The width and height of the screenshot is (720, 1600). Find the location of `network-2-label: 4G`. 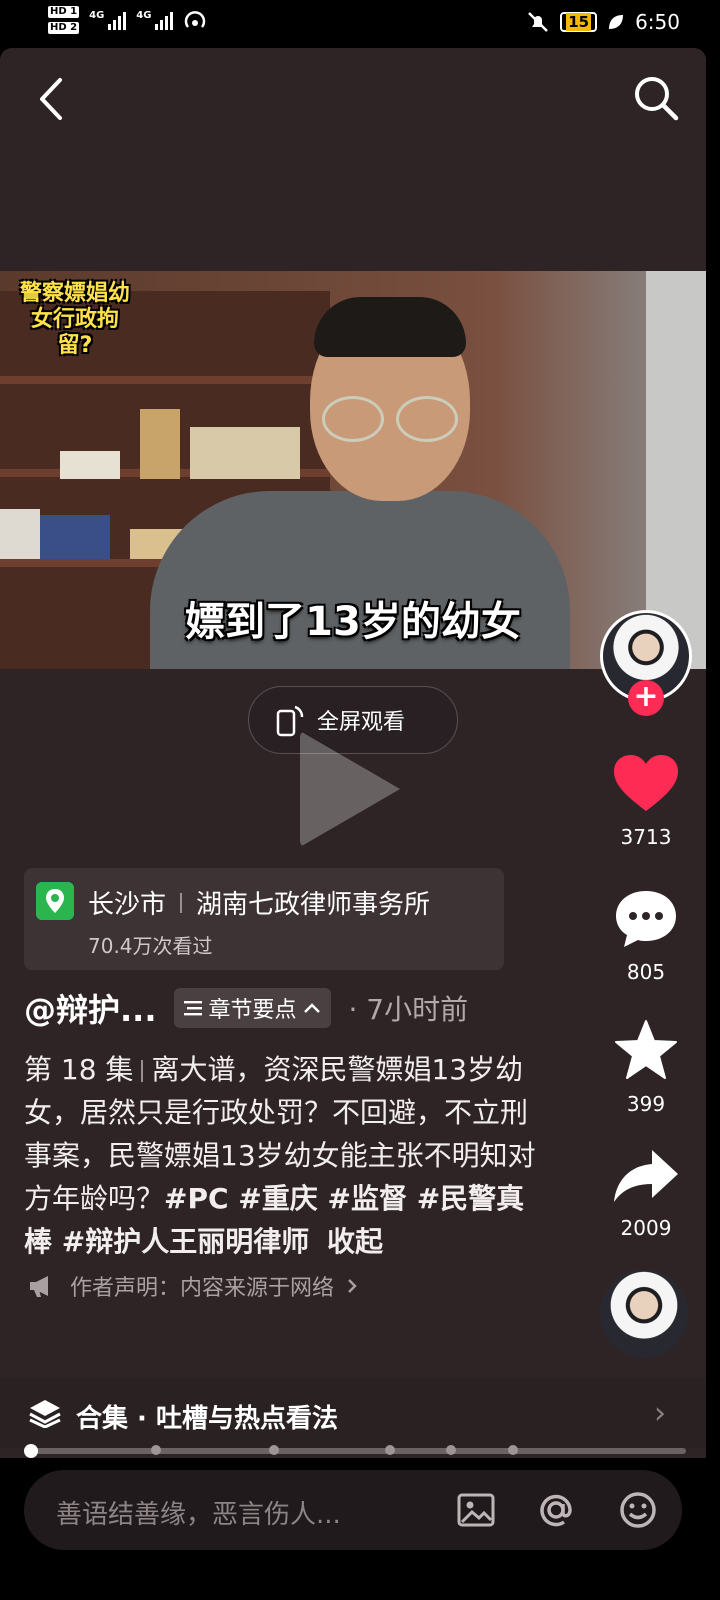

network-2-label: 4G is located at coordinates (144, 15).